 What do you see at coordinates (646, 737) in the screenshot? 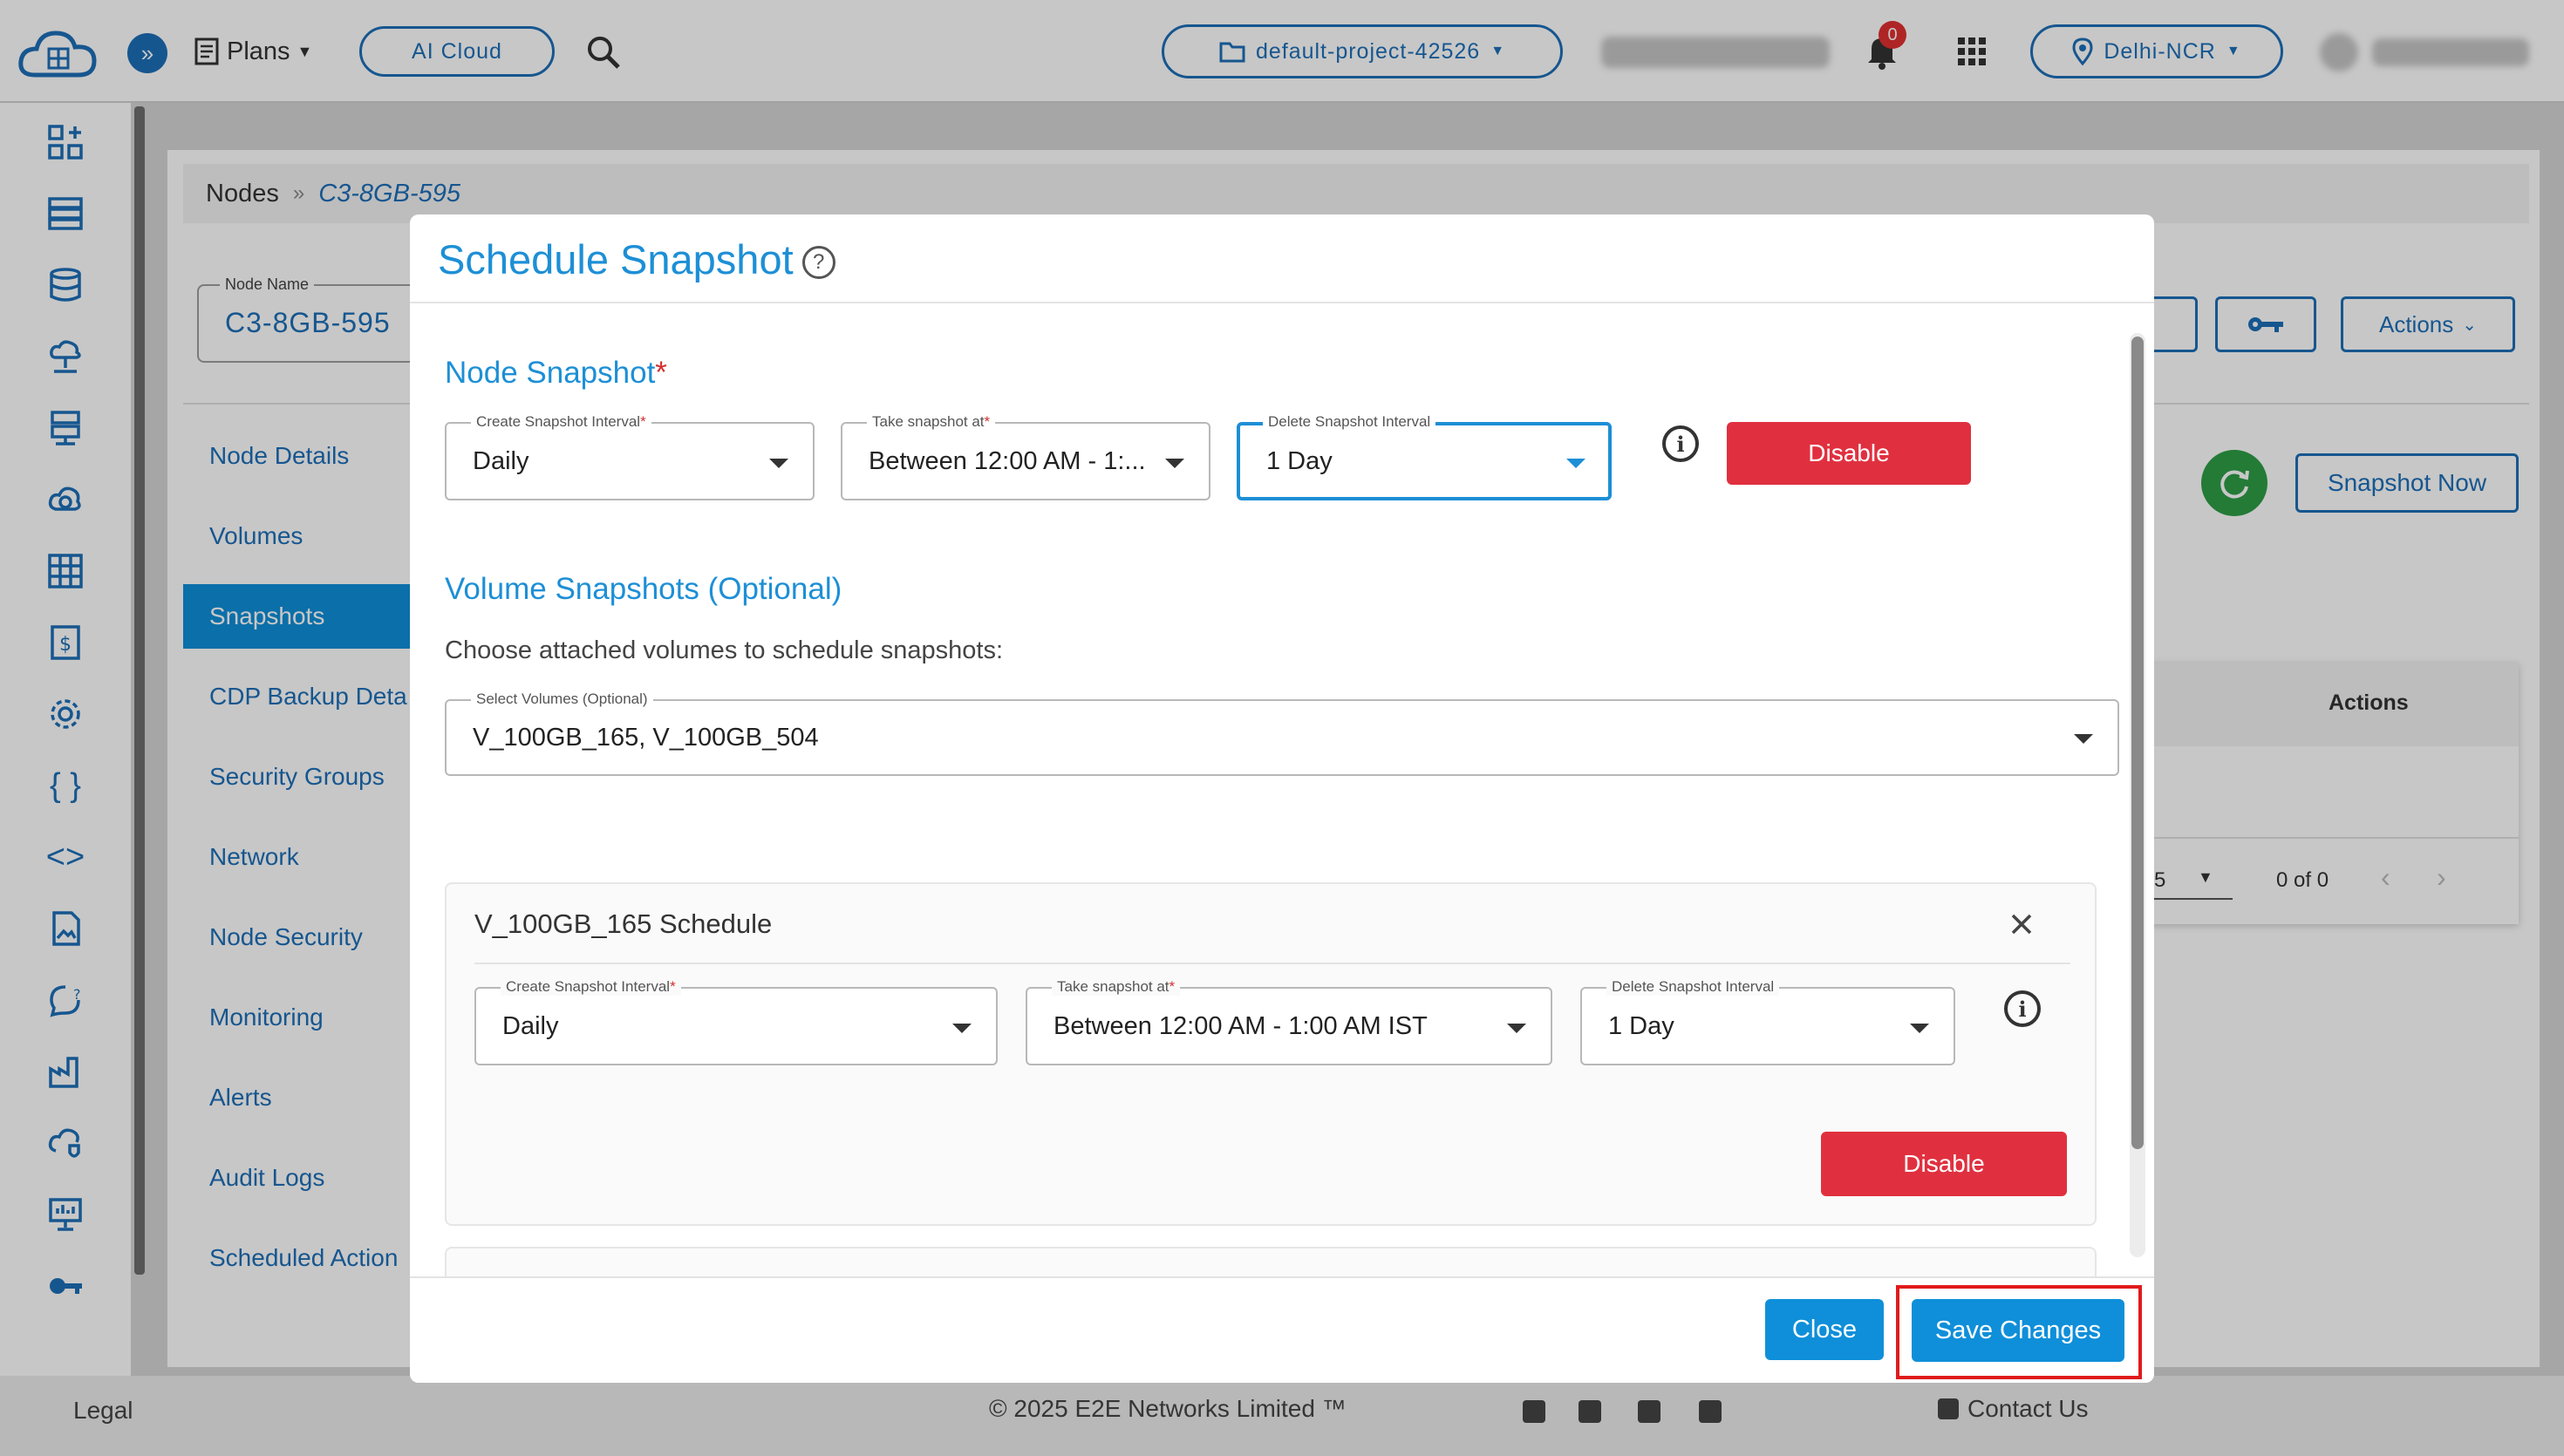
I see `select-volumes-value: V_100GB_165, V_100GB_504` at bounding box center [646, 737].